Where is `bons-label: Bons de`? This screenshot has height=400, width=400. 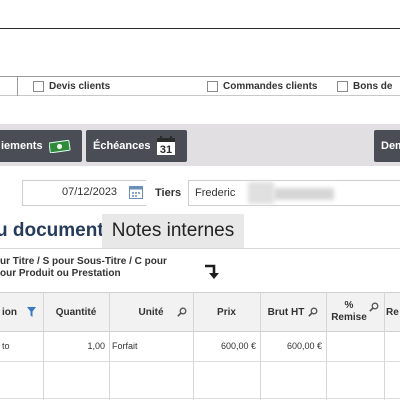
bons-label: Bons de is located at coordinates (373, 86).